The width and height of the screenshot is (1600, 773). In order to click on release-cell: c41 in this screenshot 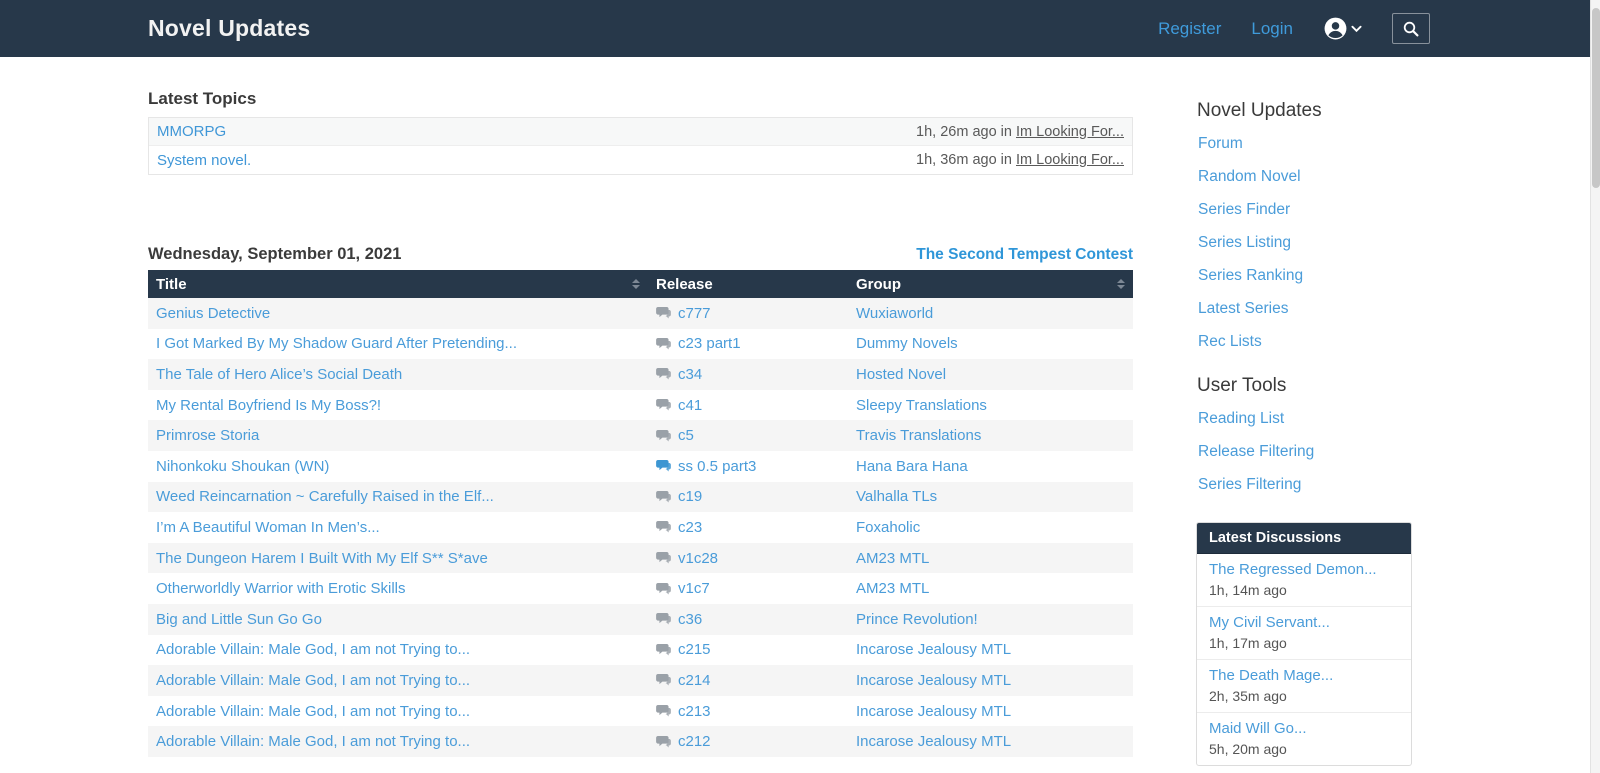, I will do `click(748, 405)`.